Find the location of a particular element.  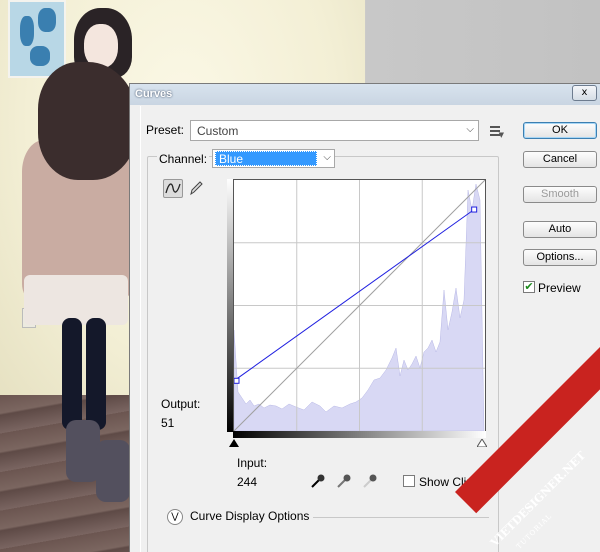

curve-point-black is located at coordinates (237, 380).